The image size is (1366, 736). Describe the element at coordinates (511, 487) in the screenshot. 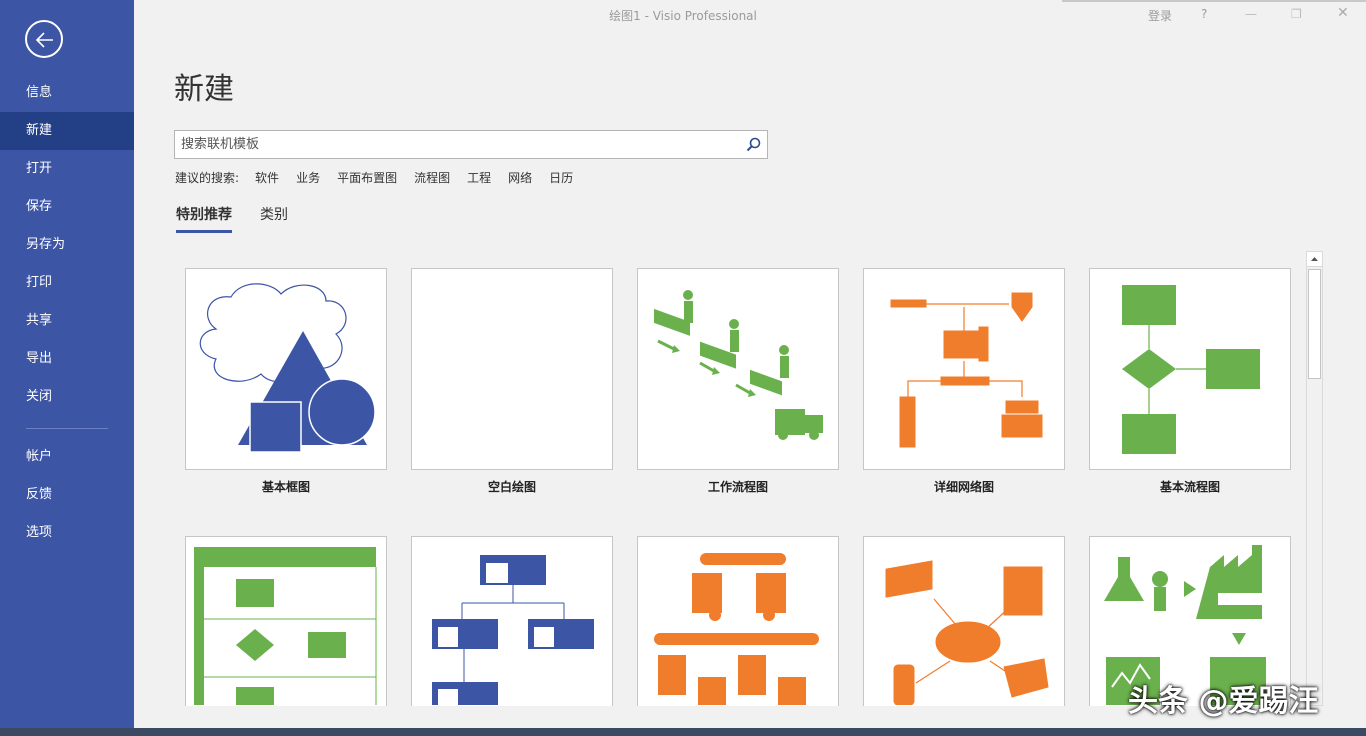

I see `template-label: 空白绘图` at that location.